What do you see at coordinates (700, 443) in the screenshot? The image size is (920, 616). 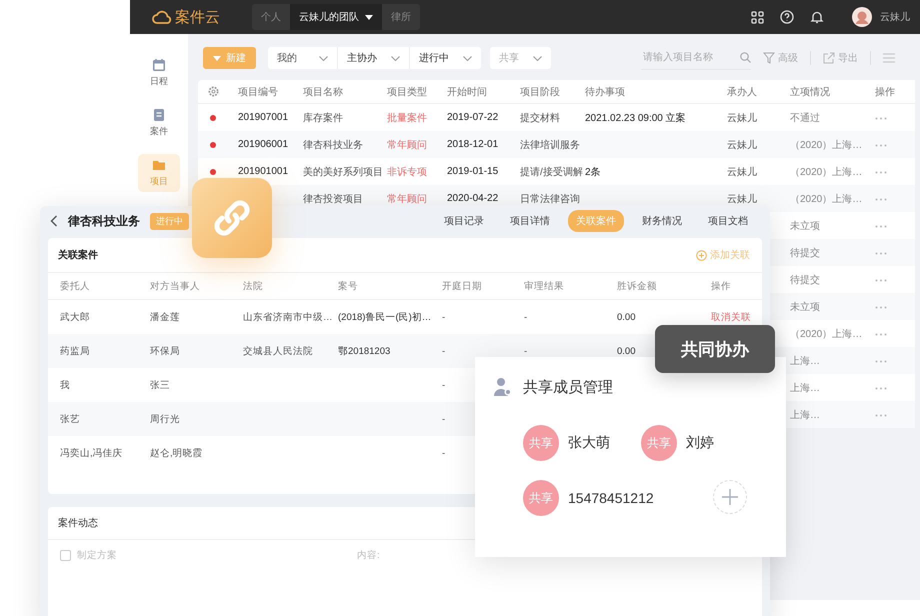 I see `member-name: 刘婷` at bounding box center [700, 443].